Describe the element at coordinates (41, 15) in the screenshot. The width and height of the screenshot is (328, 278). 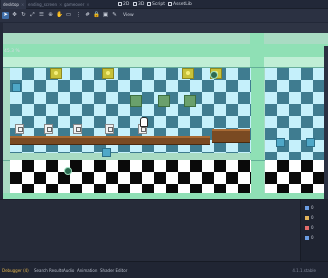
I see `list-select-icon: ☰` at that location.